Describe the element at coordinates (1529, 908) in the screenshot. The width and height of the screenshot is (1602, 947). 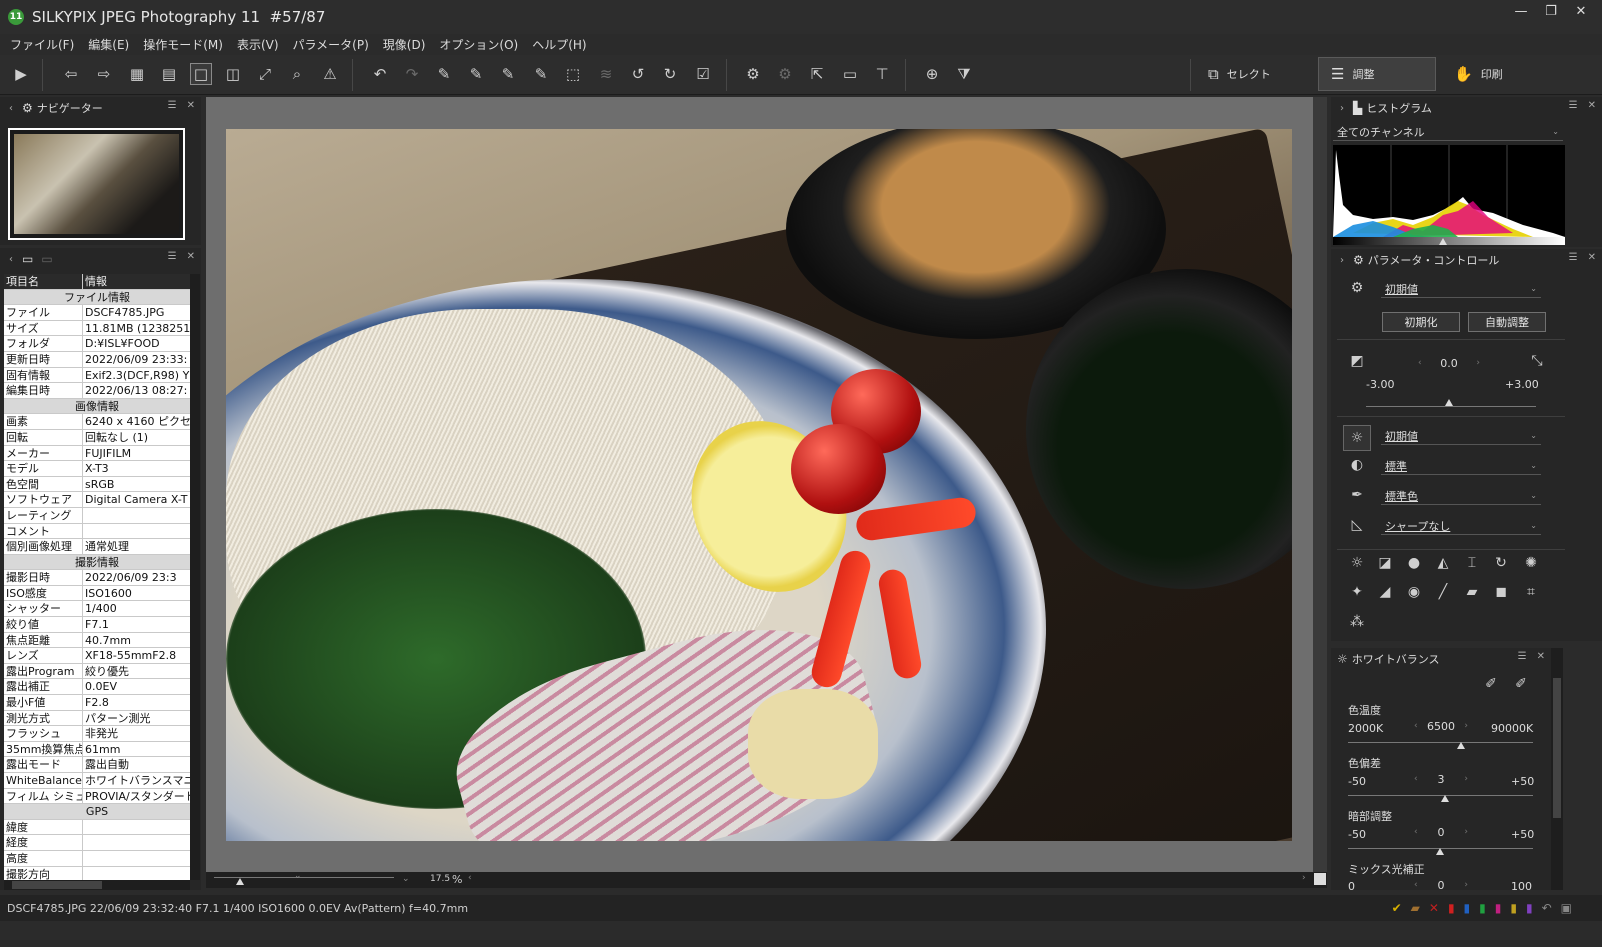
I see `purple-tag-icon: ▮` at that location.